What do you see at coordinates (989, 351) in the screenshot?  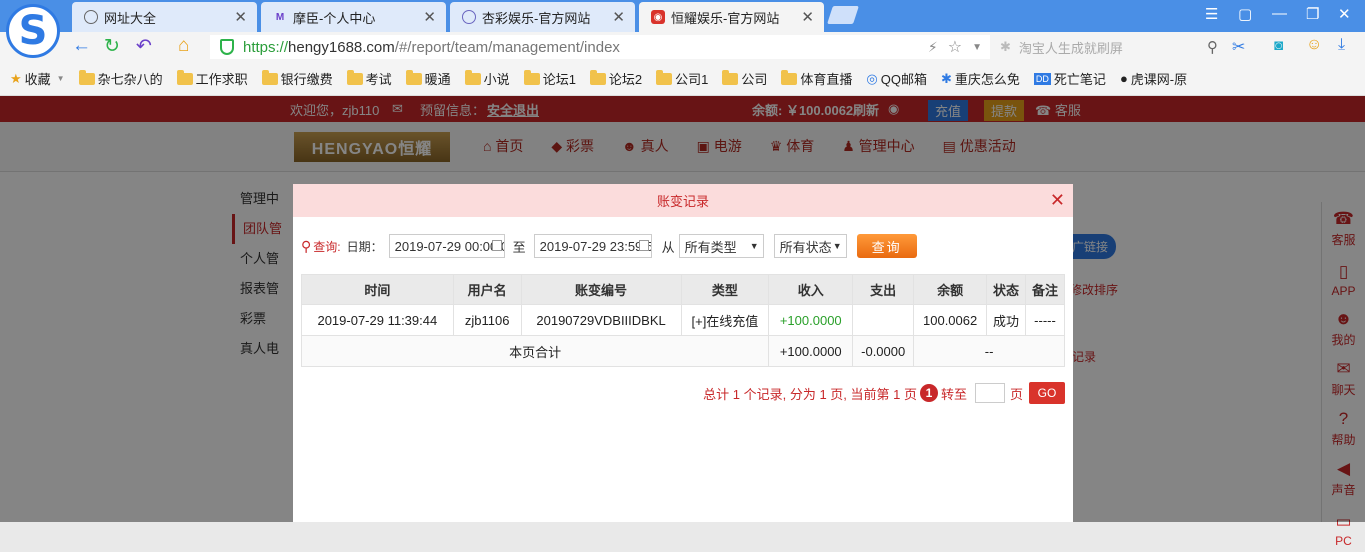 I see `summary-rest: --` at bounding box center [989, 351].